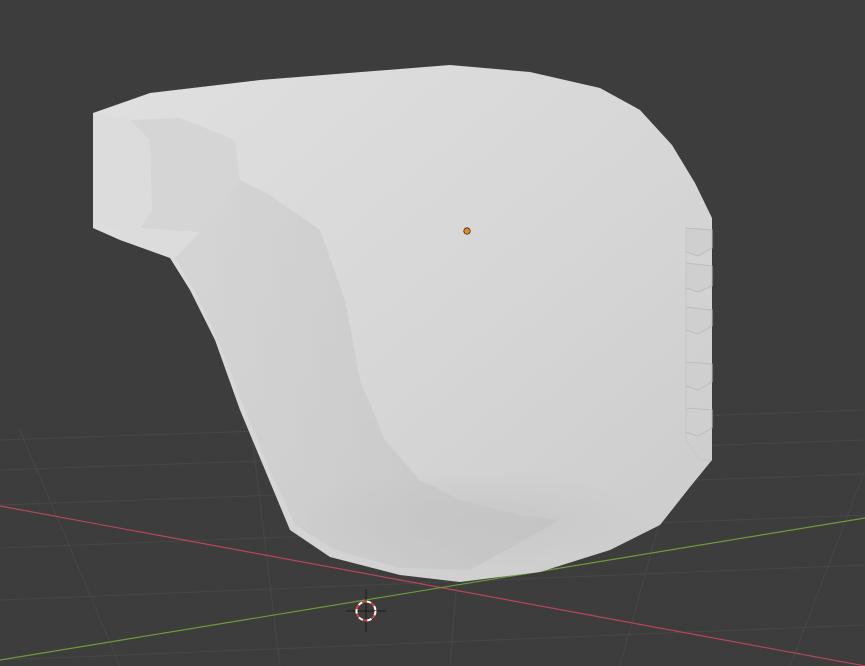  I want to click on object-origin-dot, so click(467, 231).